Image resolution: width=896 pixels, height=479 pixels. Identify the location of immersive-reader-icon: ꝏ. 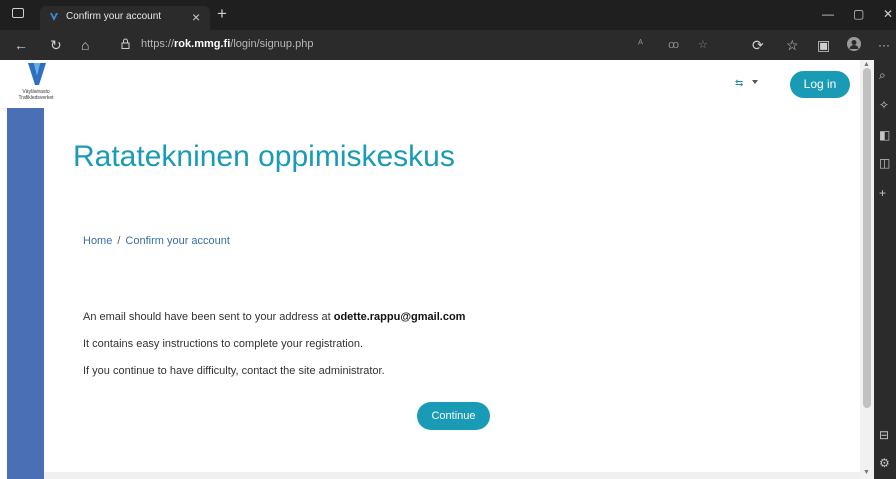
(673, 44).